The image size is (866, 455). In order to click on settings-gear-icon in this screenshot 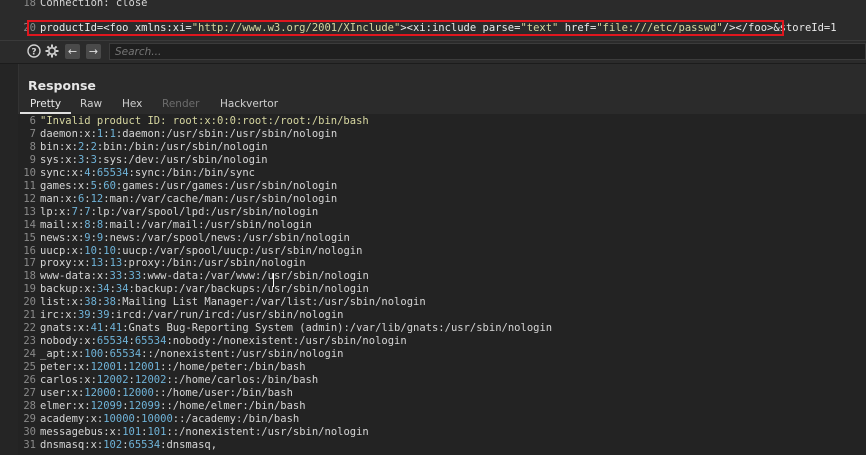, I will do `click(52, 52)`.